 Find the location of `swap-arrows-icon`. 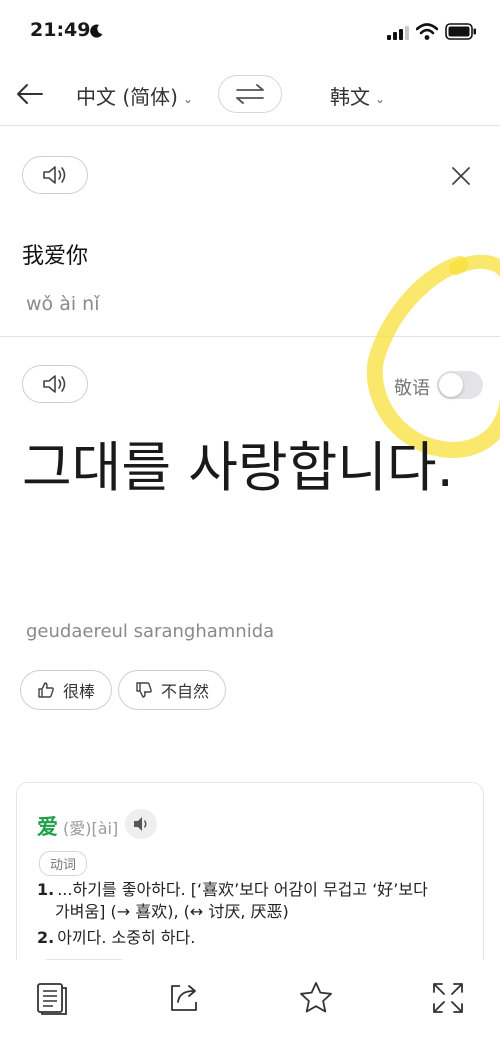

swap-arrows-icon is located at coordinates (250, 94).